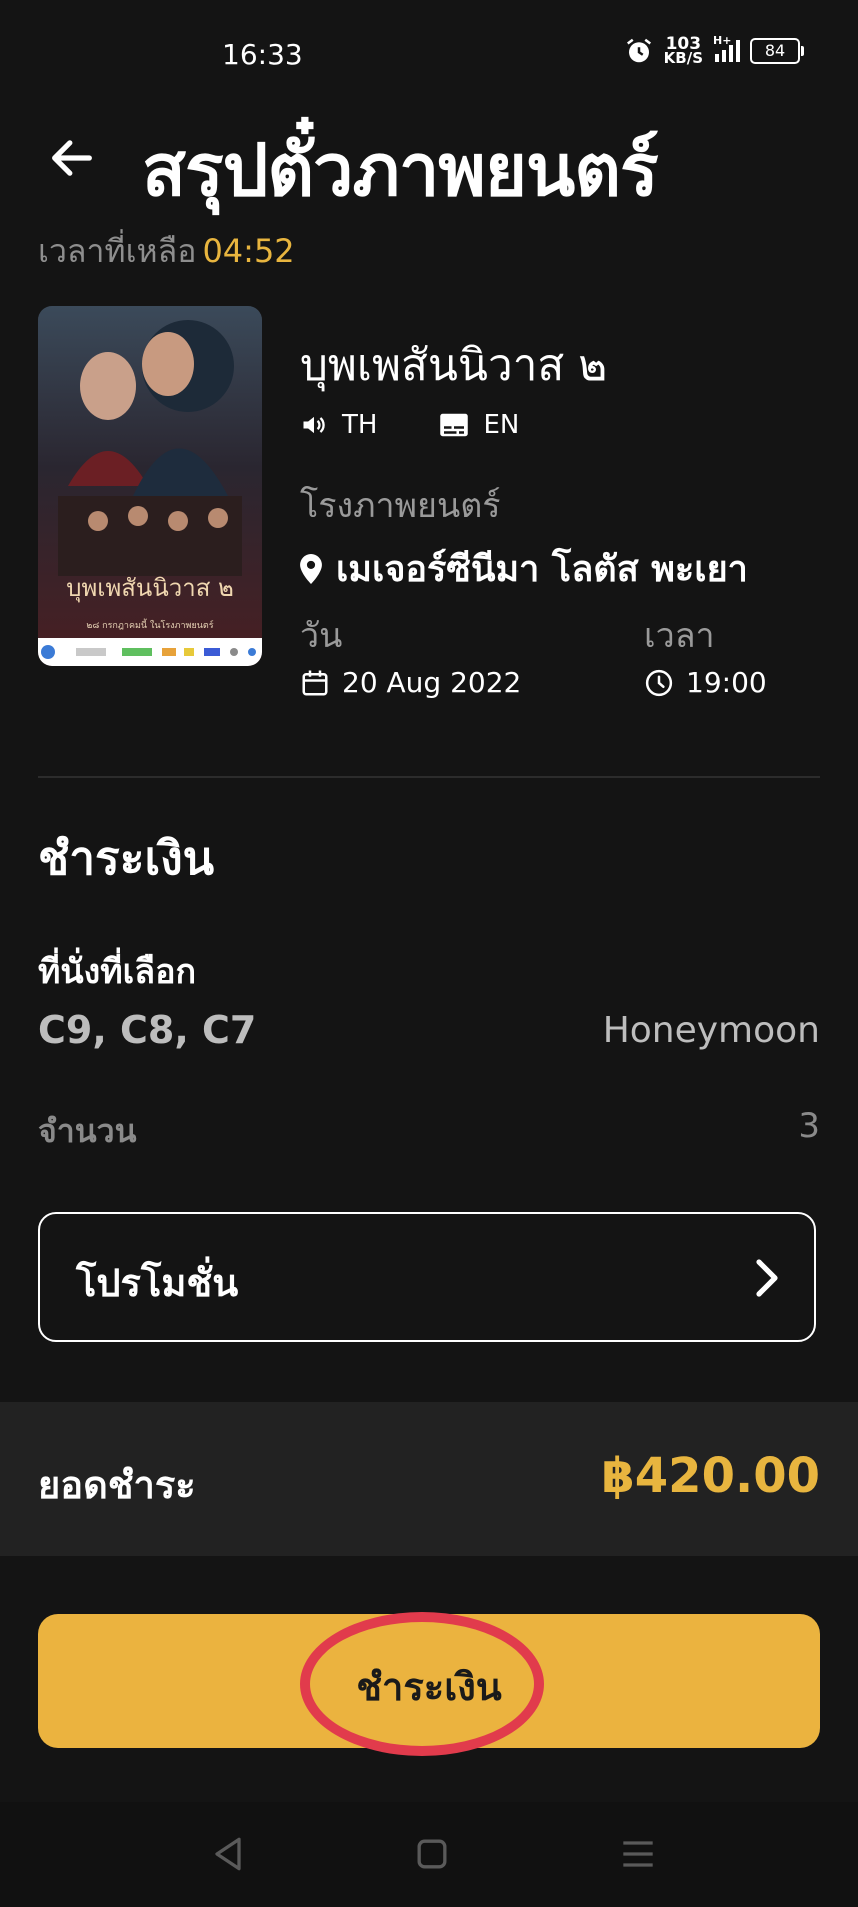  I want to click on nav-menu-icon, so click(638, 1854).